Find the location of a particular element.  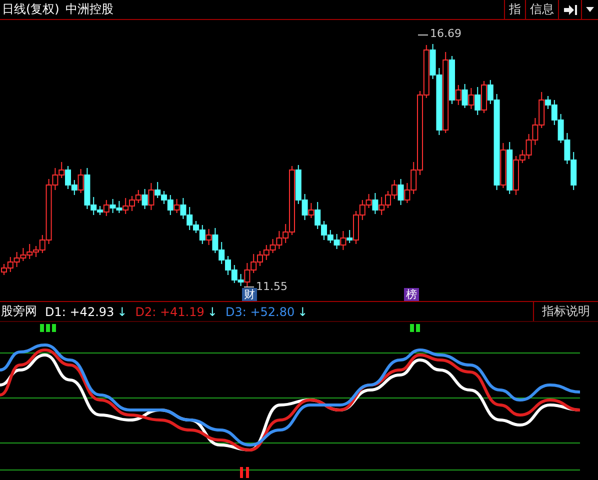

event-badge: 榜 is located at coordinates (411, 294).